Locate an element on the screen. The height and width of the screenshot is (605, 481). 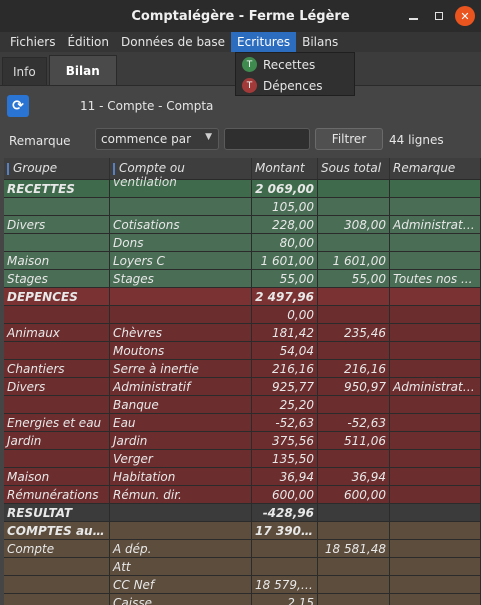
table-row: Moutons 54,04 is located at coordinates (242, 351).